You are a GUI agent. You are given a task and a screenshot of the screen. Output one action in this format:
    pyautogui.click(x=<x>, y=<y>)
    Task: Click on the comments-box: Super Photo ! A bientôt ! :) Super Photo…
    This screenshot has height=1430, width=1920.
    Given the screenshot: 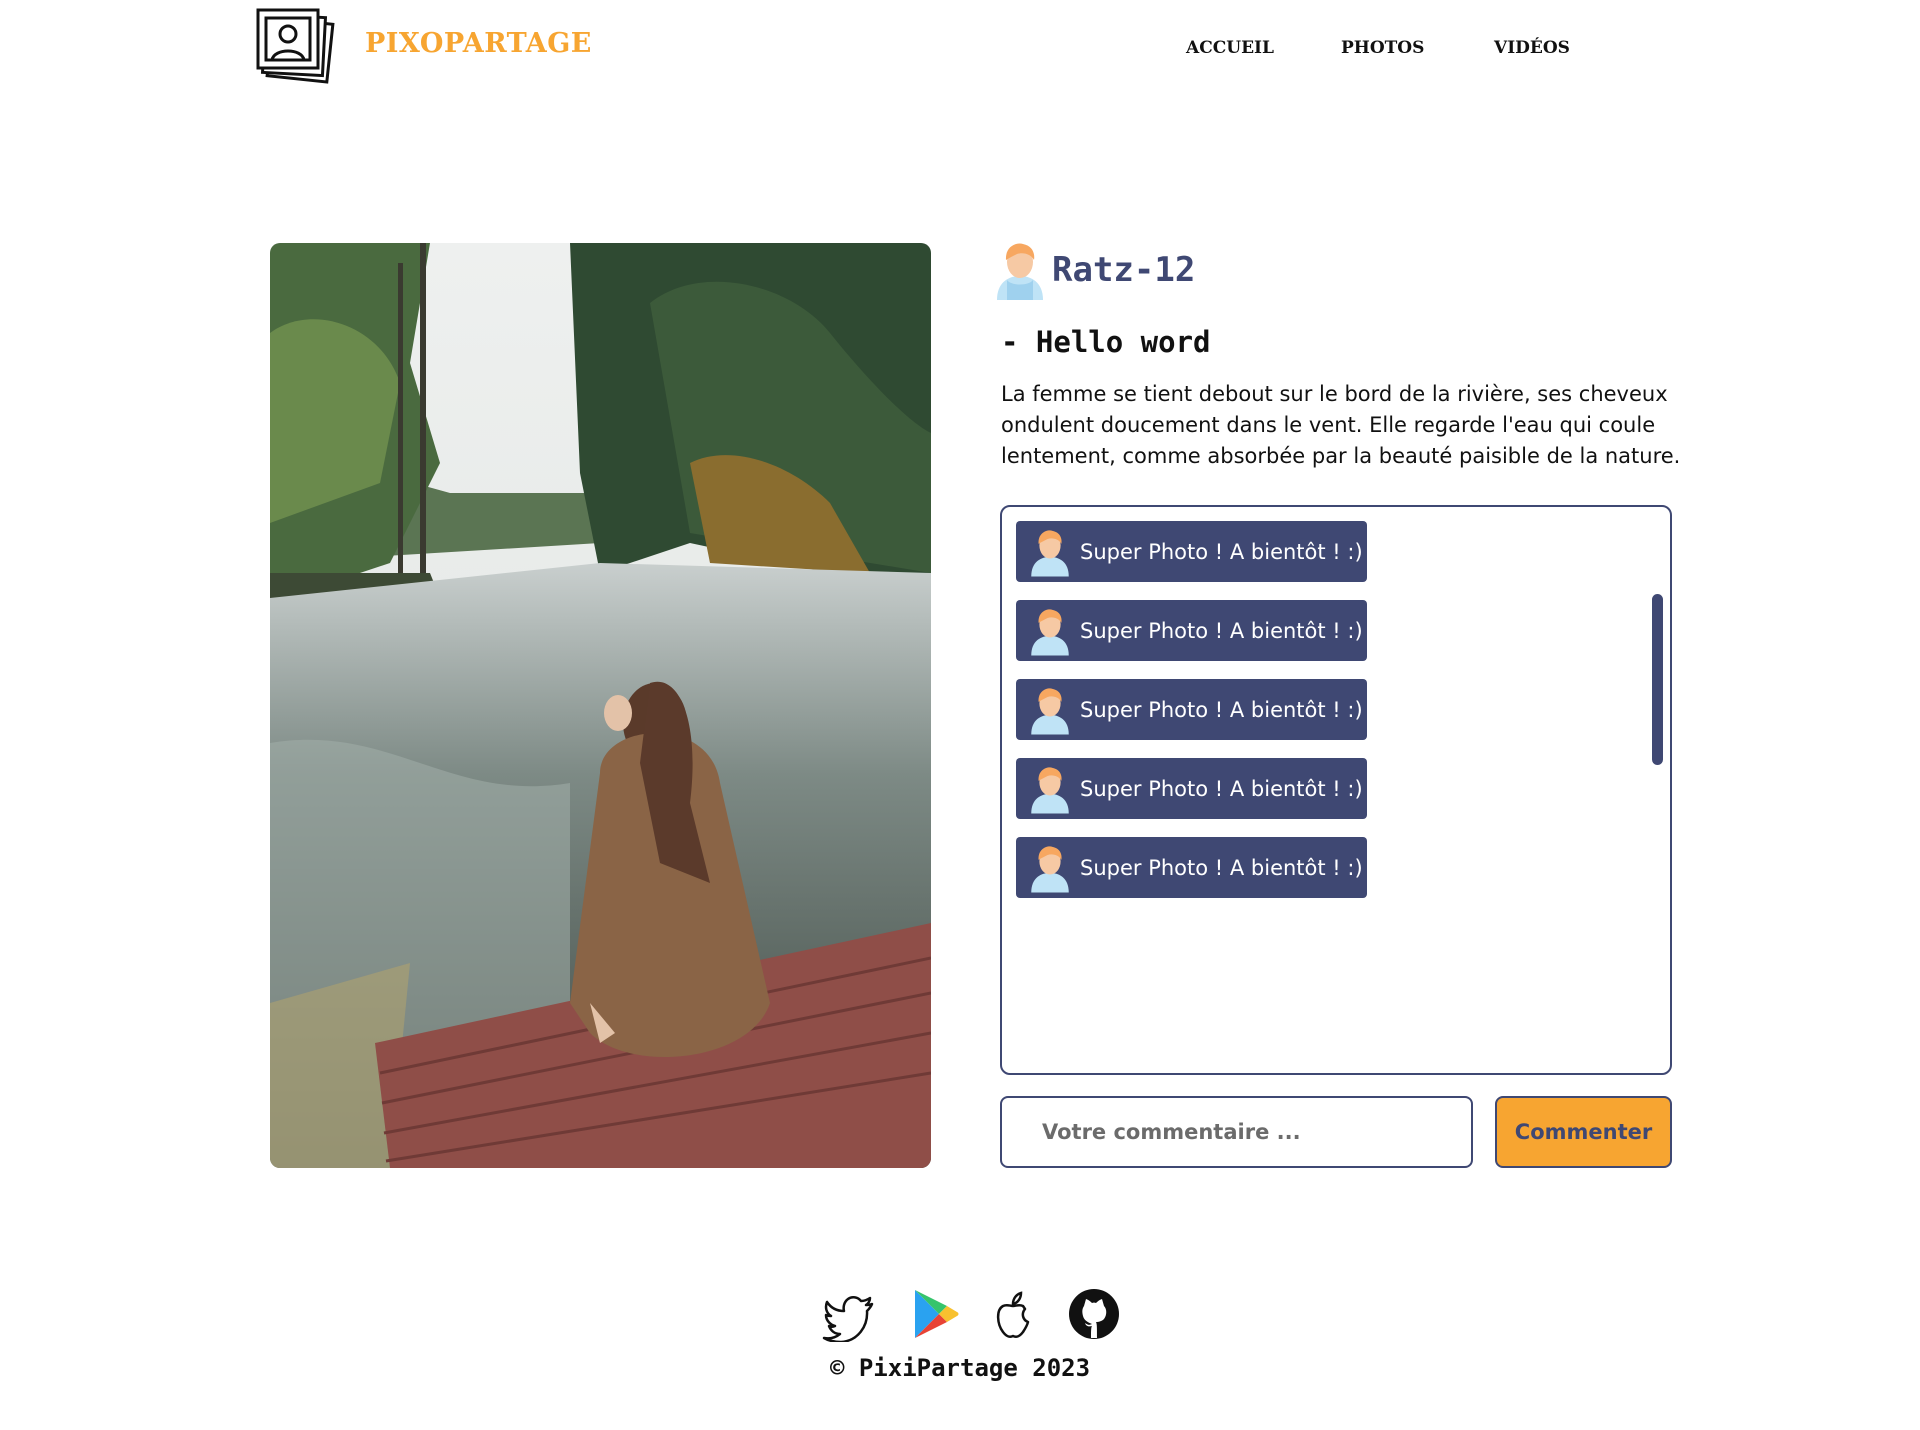 What is the action you would take?
    pyautogui.click(x=1336, y=790)
    